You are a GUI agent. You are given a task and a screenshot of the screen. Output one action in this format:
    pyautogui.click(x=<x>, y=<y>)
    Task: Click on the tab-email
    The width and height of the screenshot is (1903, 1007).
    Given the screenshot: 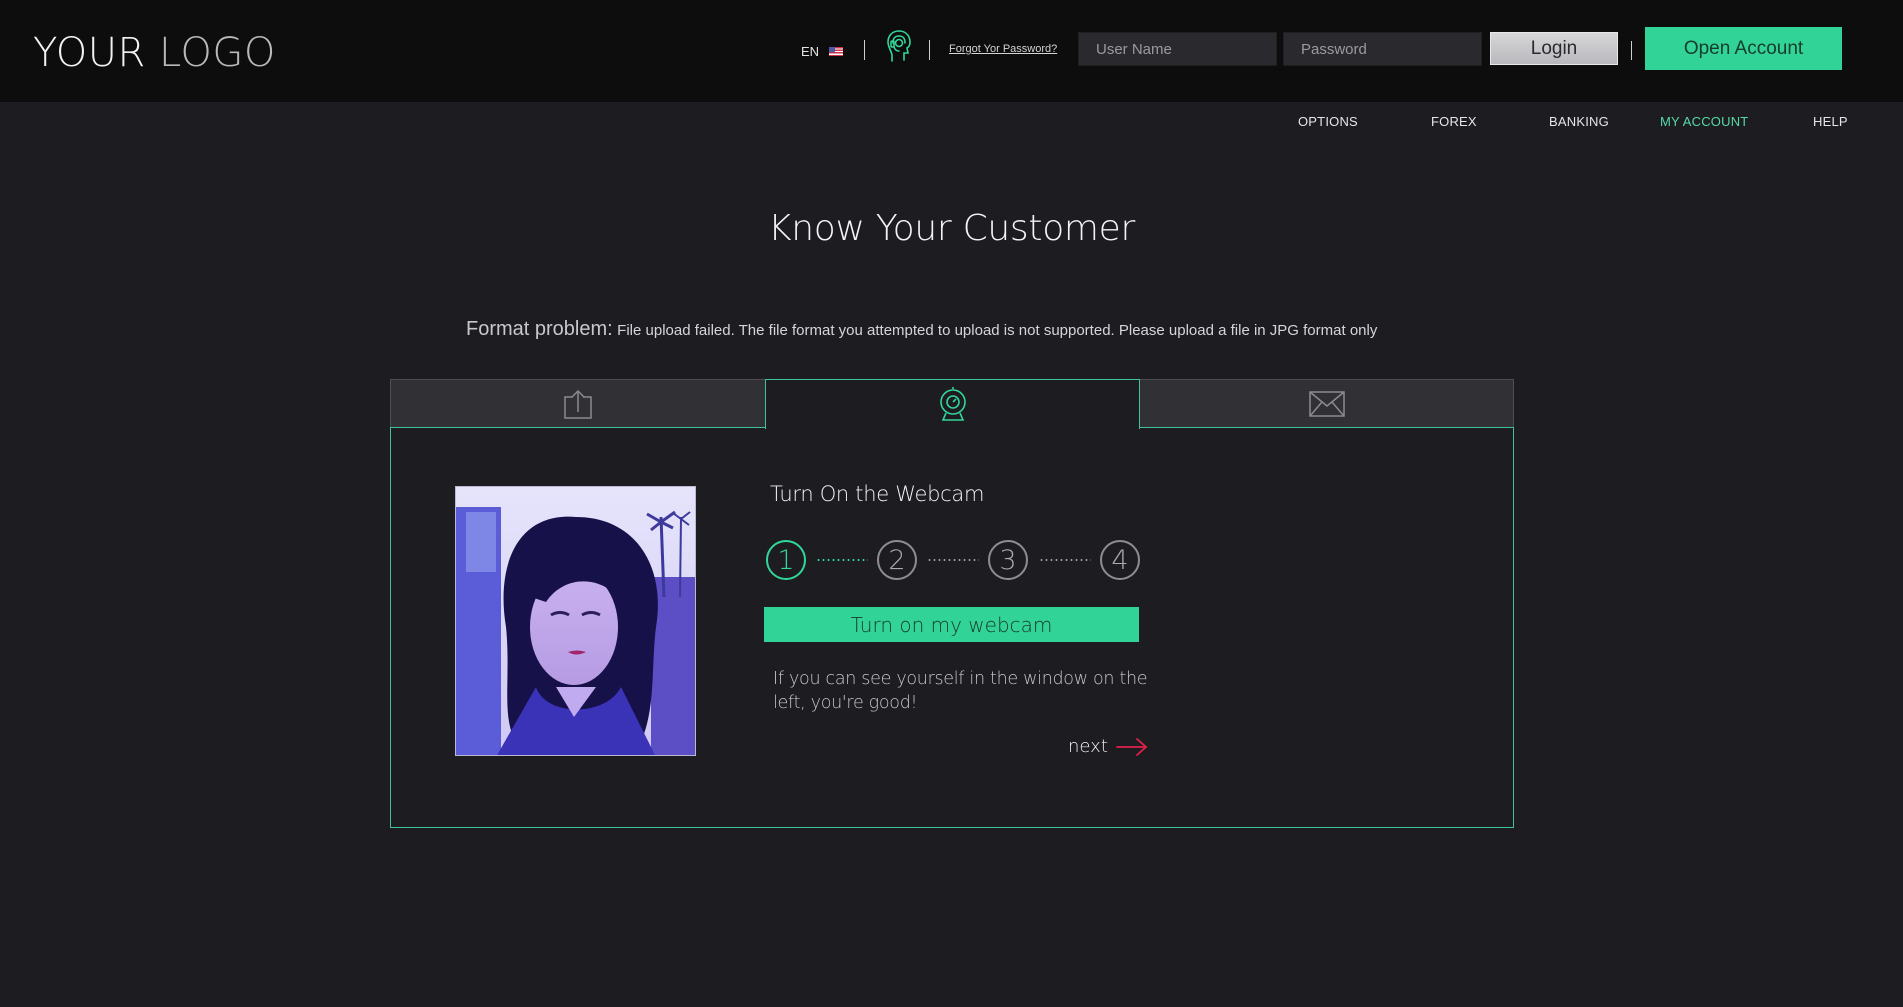 What is the action you would take?
    pyautogui.click(x=1326, y=403)
    